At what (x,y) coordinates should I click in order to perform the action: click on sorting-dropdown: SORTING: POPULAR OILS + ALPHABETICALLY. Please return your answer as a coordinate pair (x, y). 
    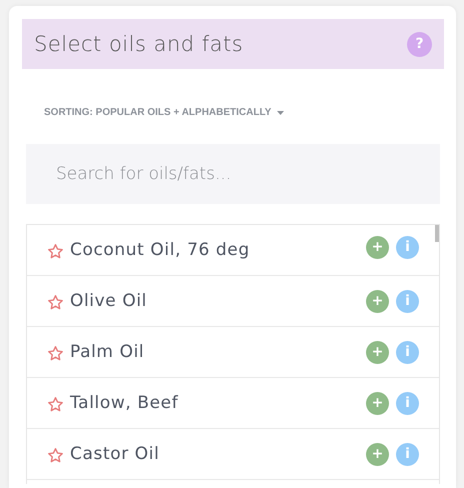
    Looking at the image, I should click on (164, 112).